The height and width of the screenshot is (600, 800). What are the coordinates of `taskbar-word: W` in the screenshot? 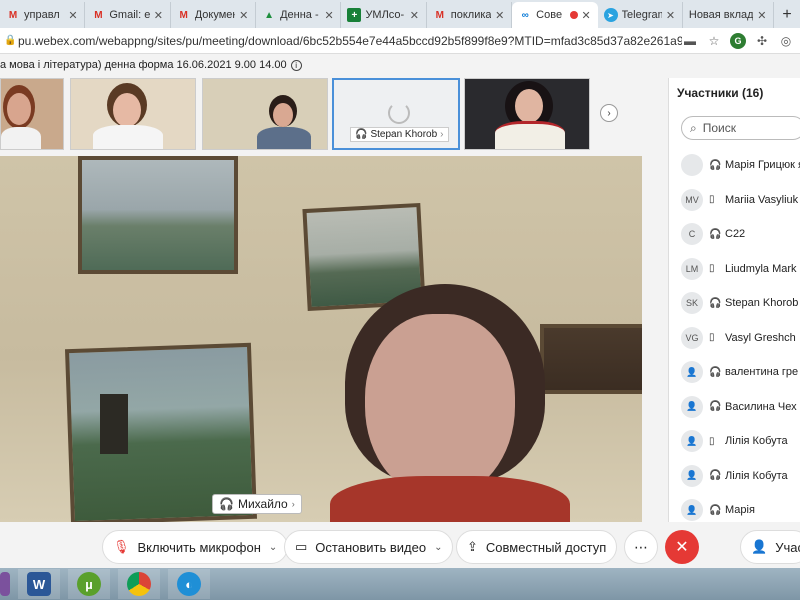 It's located at (39, 584).